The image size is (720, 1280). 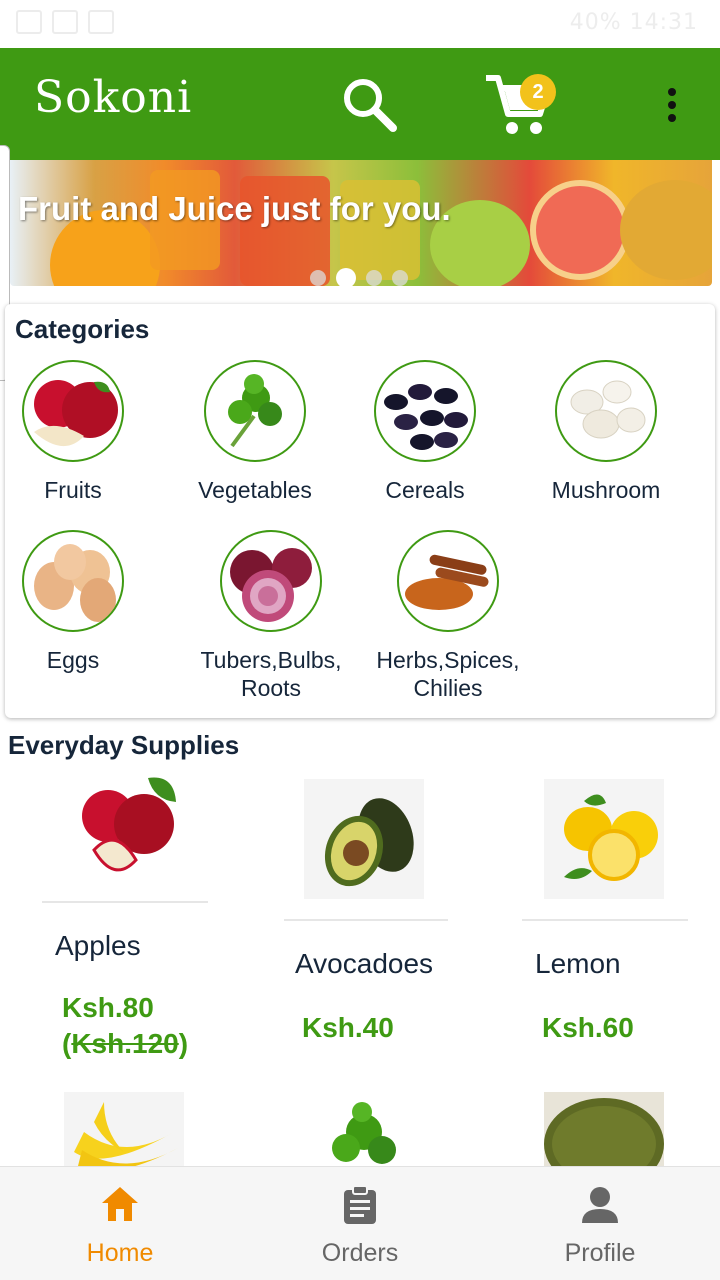 What do you see at coordinates (448, 688) in the screenshot?
I see `label-line: Chilies` at bounding box center [448, 688].